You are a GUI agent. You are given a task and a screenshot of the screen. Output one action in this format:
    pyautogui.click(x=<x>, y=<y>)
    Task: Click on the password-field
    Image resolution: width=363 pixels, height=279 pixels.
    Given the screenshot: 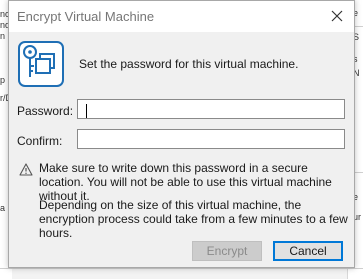 What is the action you would take?
    pyautogui.click(x=211, y=109)
    